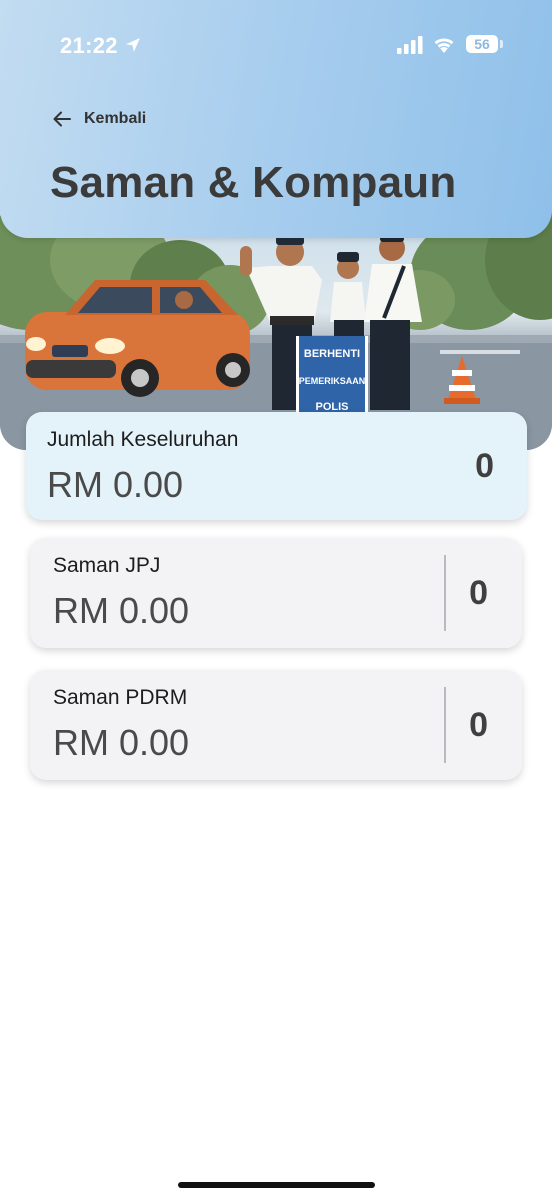 This screenshot has height=1200, width=552. Describe the element at coordinates (482, 44) in the screenshot. I see `battery-icon: 56` at that location.